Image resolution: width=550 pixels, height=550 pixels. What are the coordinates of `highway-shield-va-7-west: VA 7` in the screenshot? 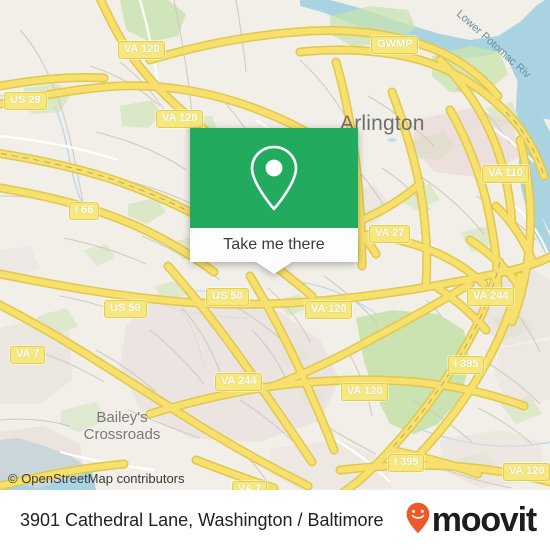 It's located at (28, 355).